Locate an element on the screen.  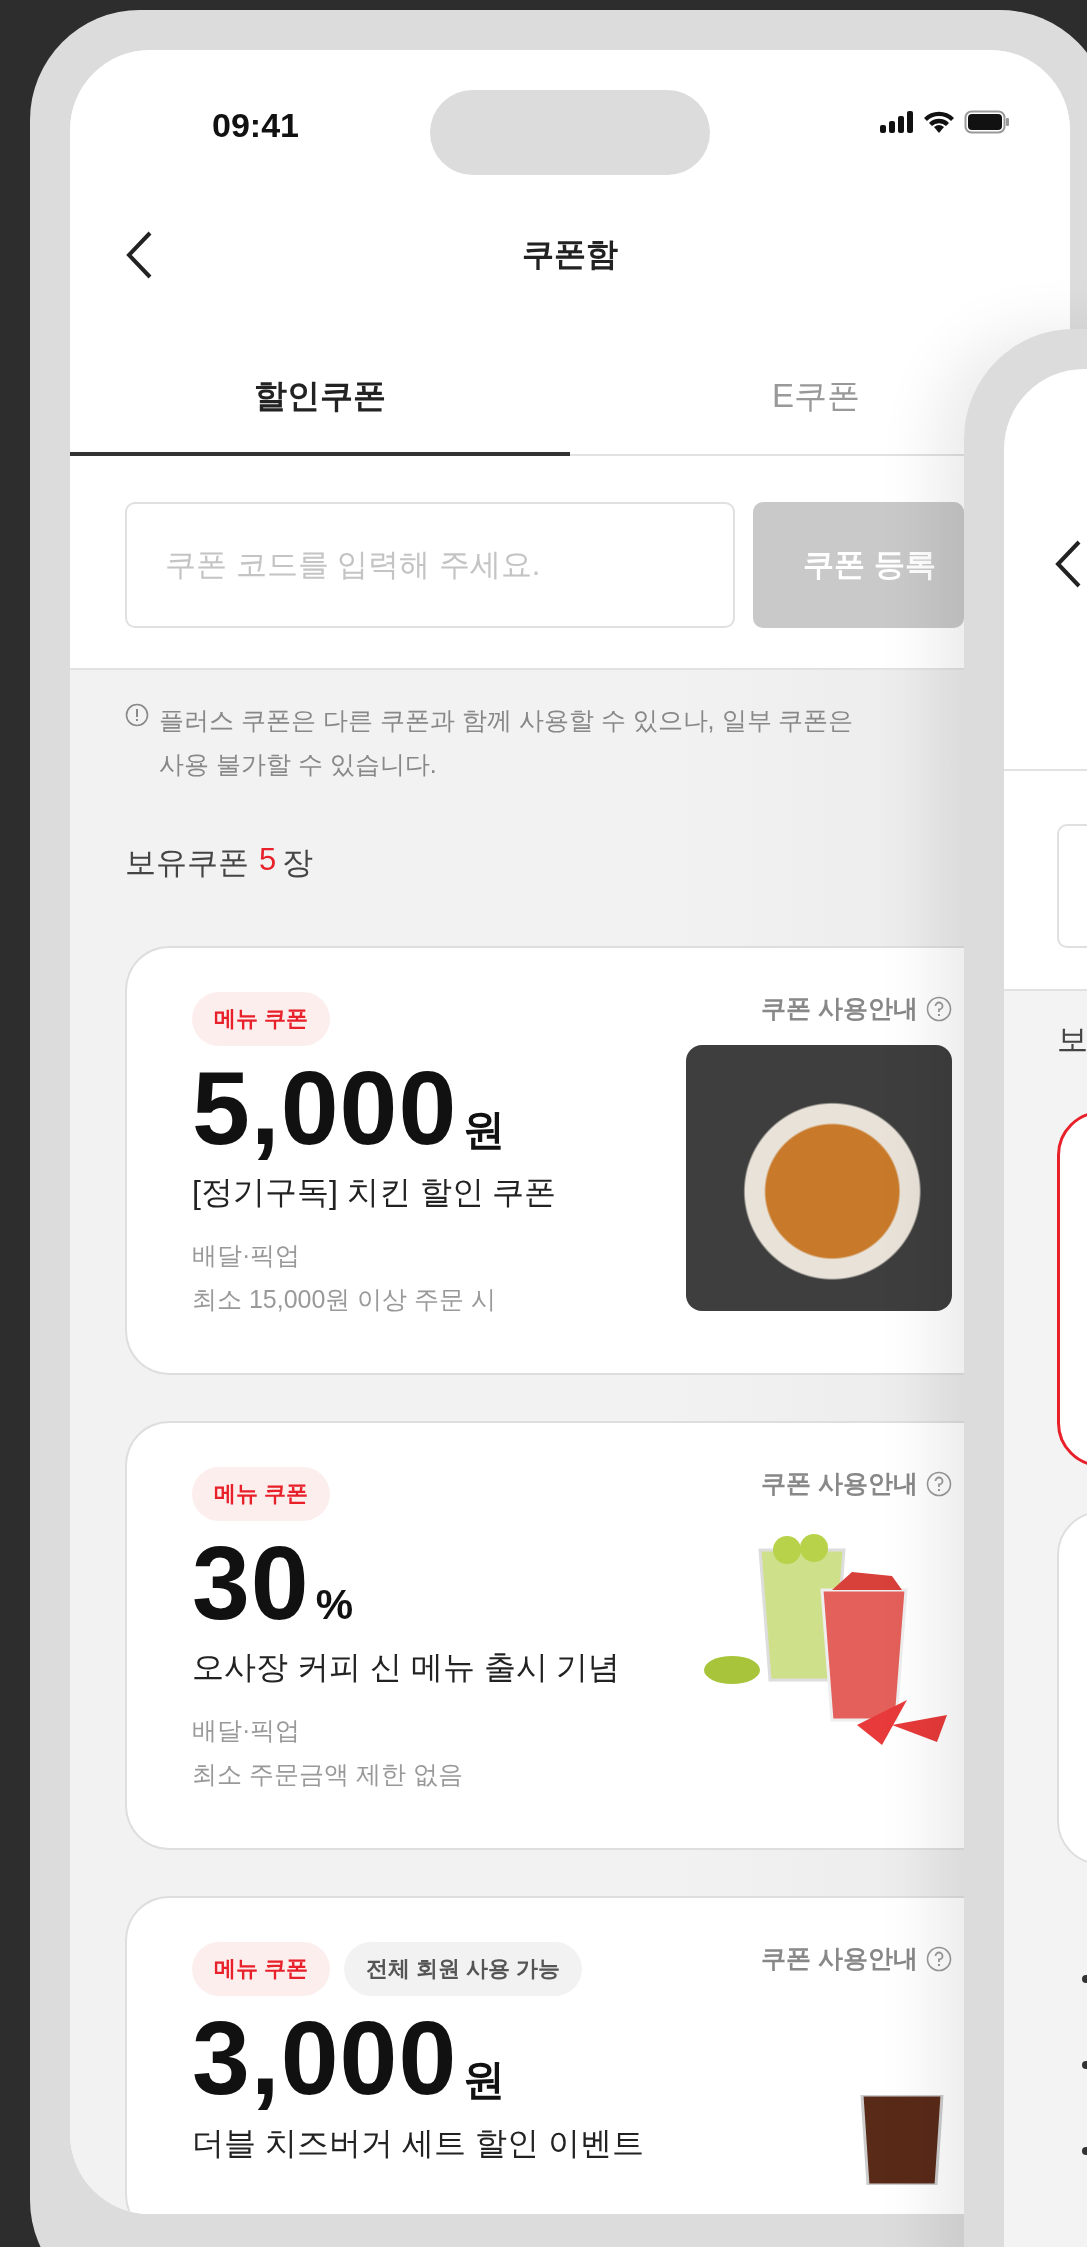
battery-icon is located at coordinates (987, 122).